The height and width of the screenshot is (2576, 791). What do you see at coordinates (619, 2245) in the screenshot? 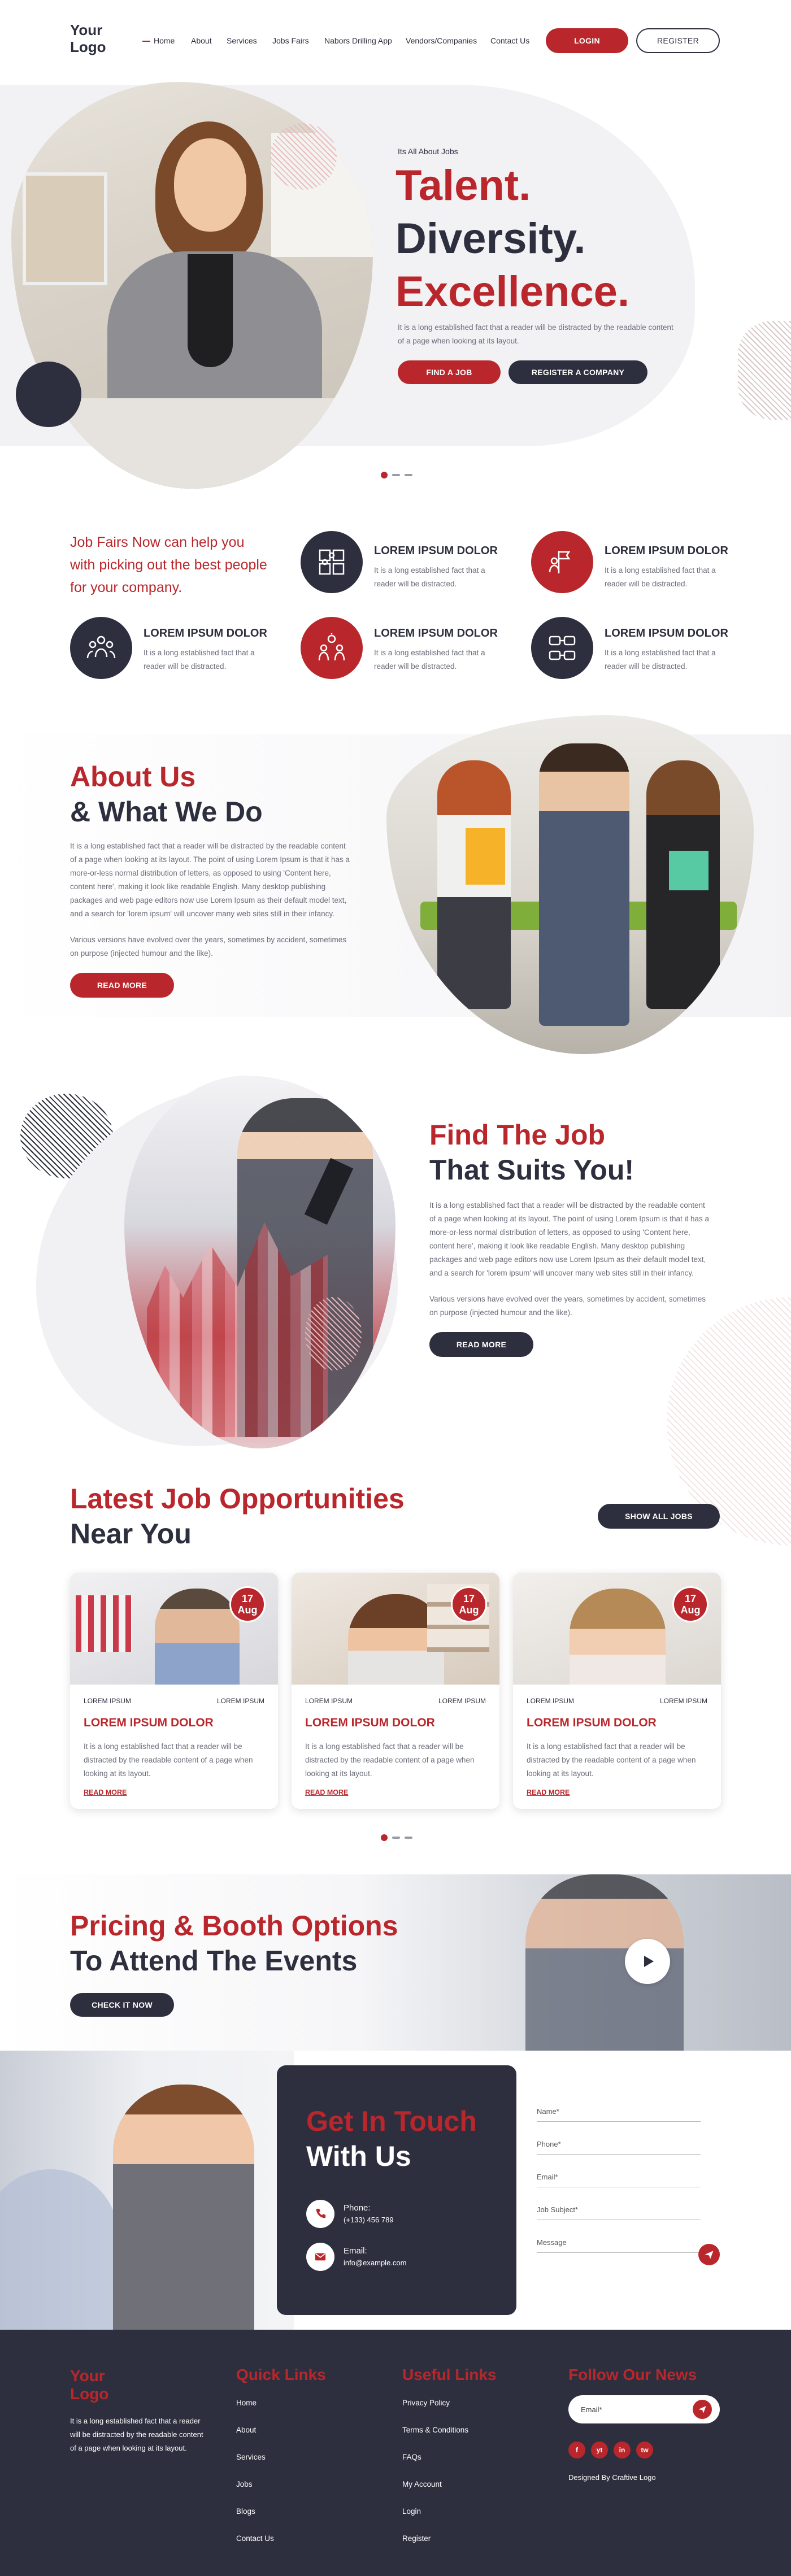
I see `message-field: Message` at bounding box center [619, 2245].